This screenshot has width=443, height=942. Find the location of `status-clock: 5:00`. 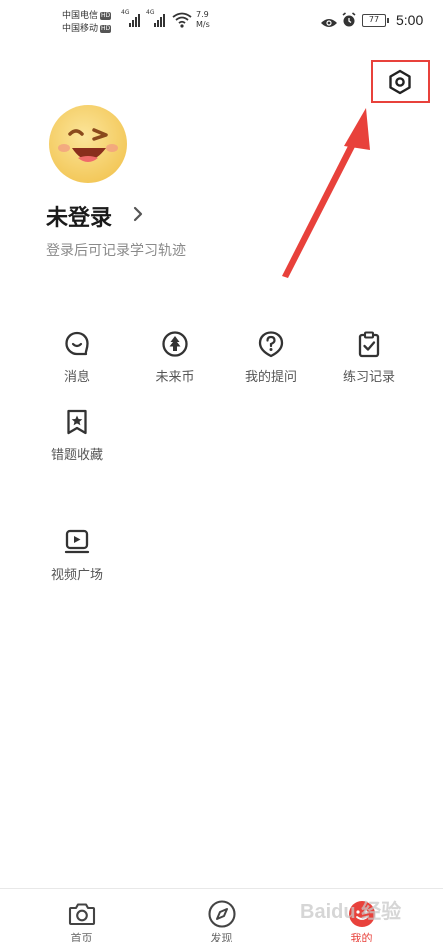

status-clock: 5:00 is located at coordinates (410, 20).